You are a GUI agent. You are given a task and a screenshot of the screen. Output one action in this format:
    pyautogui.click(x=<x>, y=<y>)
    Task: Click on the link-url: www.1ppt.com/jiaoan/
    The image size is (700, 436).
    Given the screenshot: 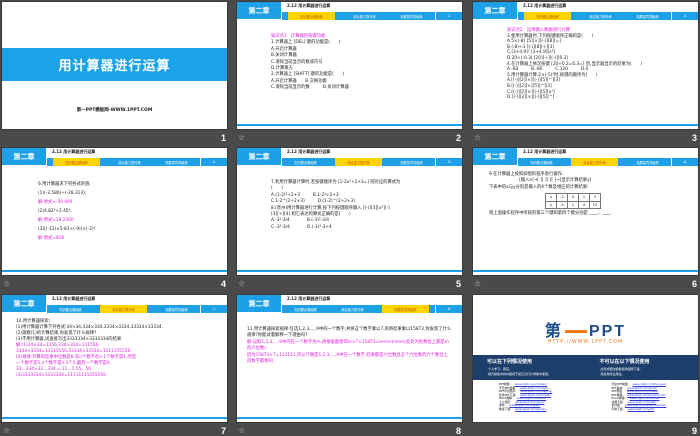 What is the action you would take?
    pyautogui.click(x=530, y=409)
    